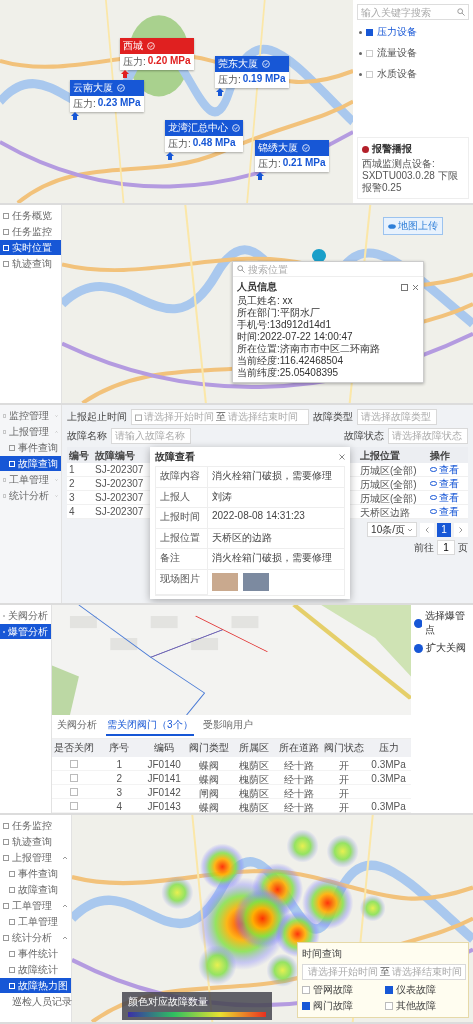 This screenshot has height=1024, width=473. I want to click on search-field: 输入关键字搜索, so click(413, 12).